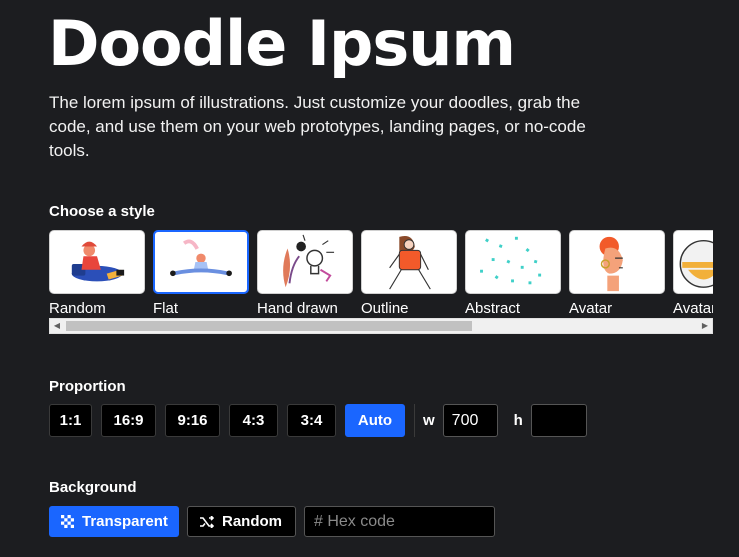 The width and height of the screenshot is (739, 557). I want to click on style-card-label: Random, so click(77, 308).